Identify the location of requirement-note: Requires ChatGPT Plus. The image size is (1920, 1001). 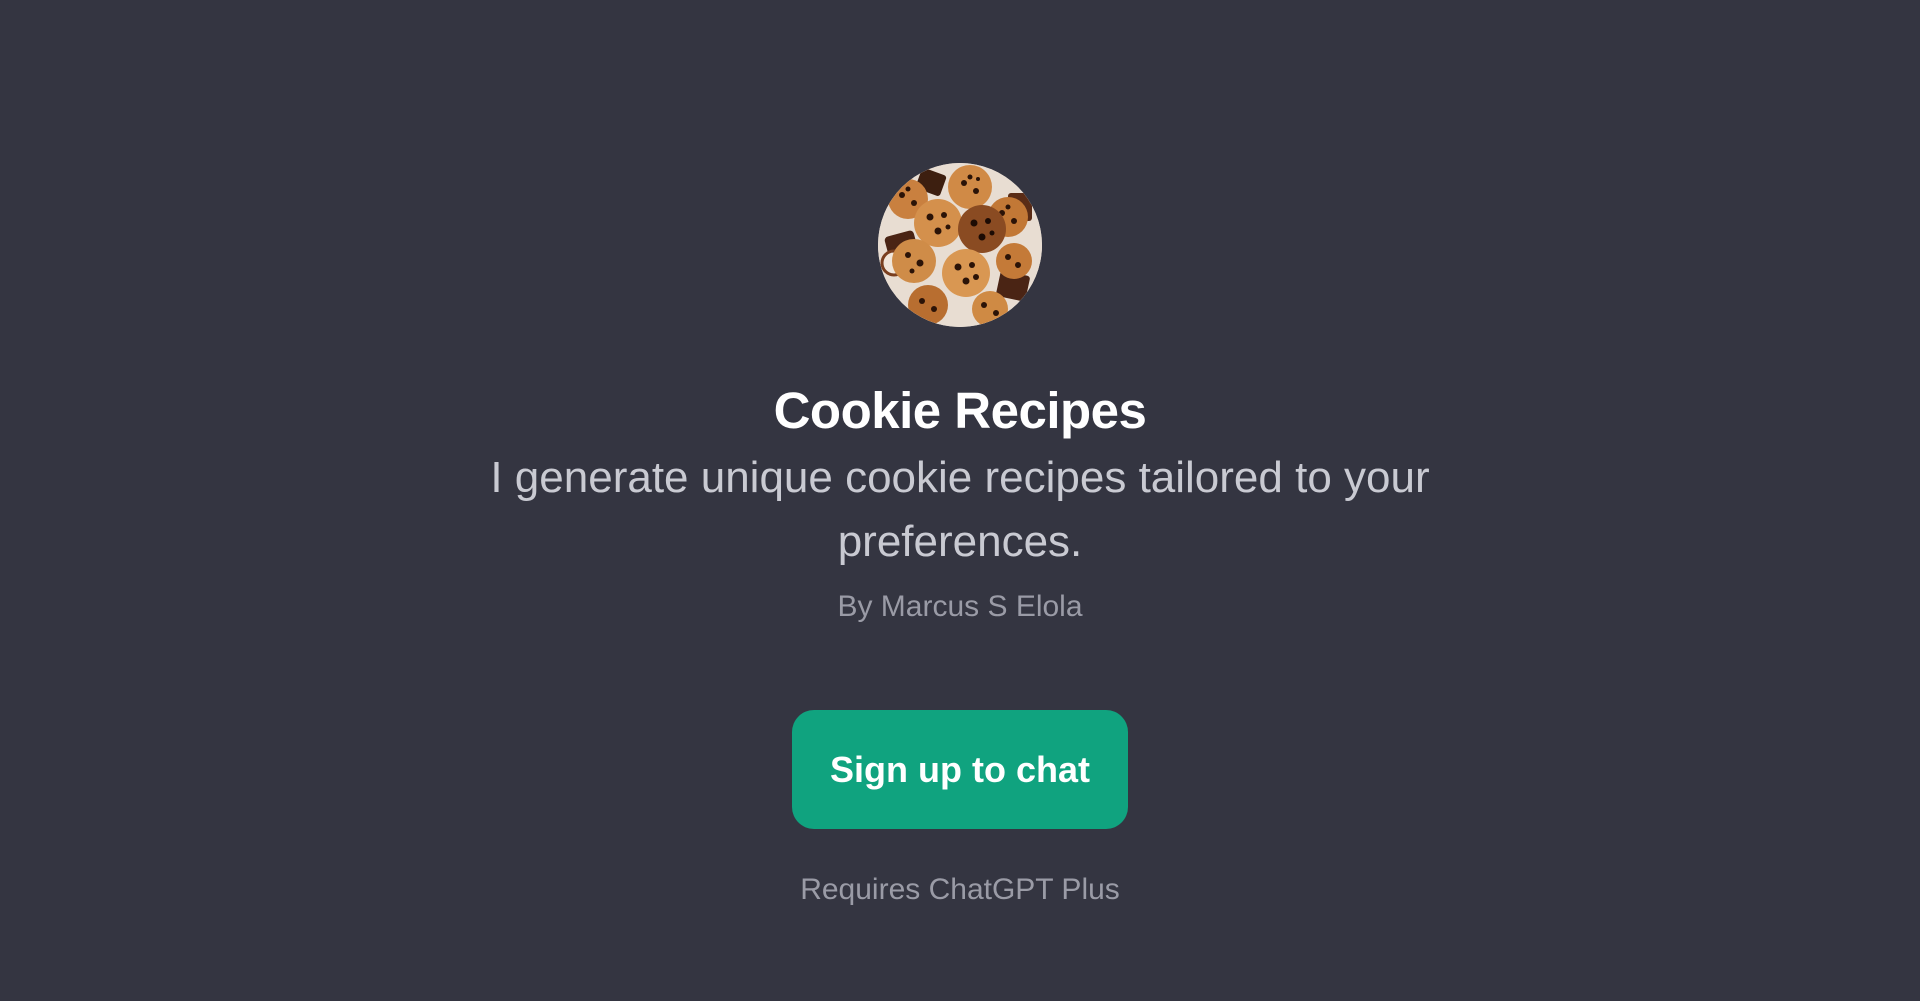
(960, 889).